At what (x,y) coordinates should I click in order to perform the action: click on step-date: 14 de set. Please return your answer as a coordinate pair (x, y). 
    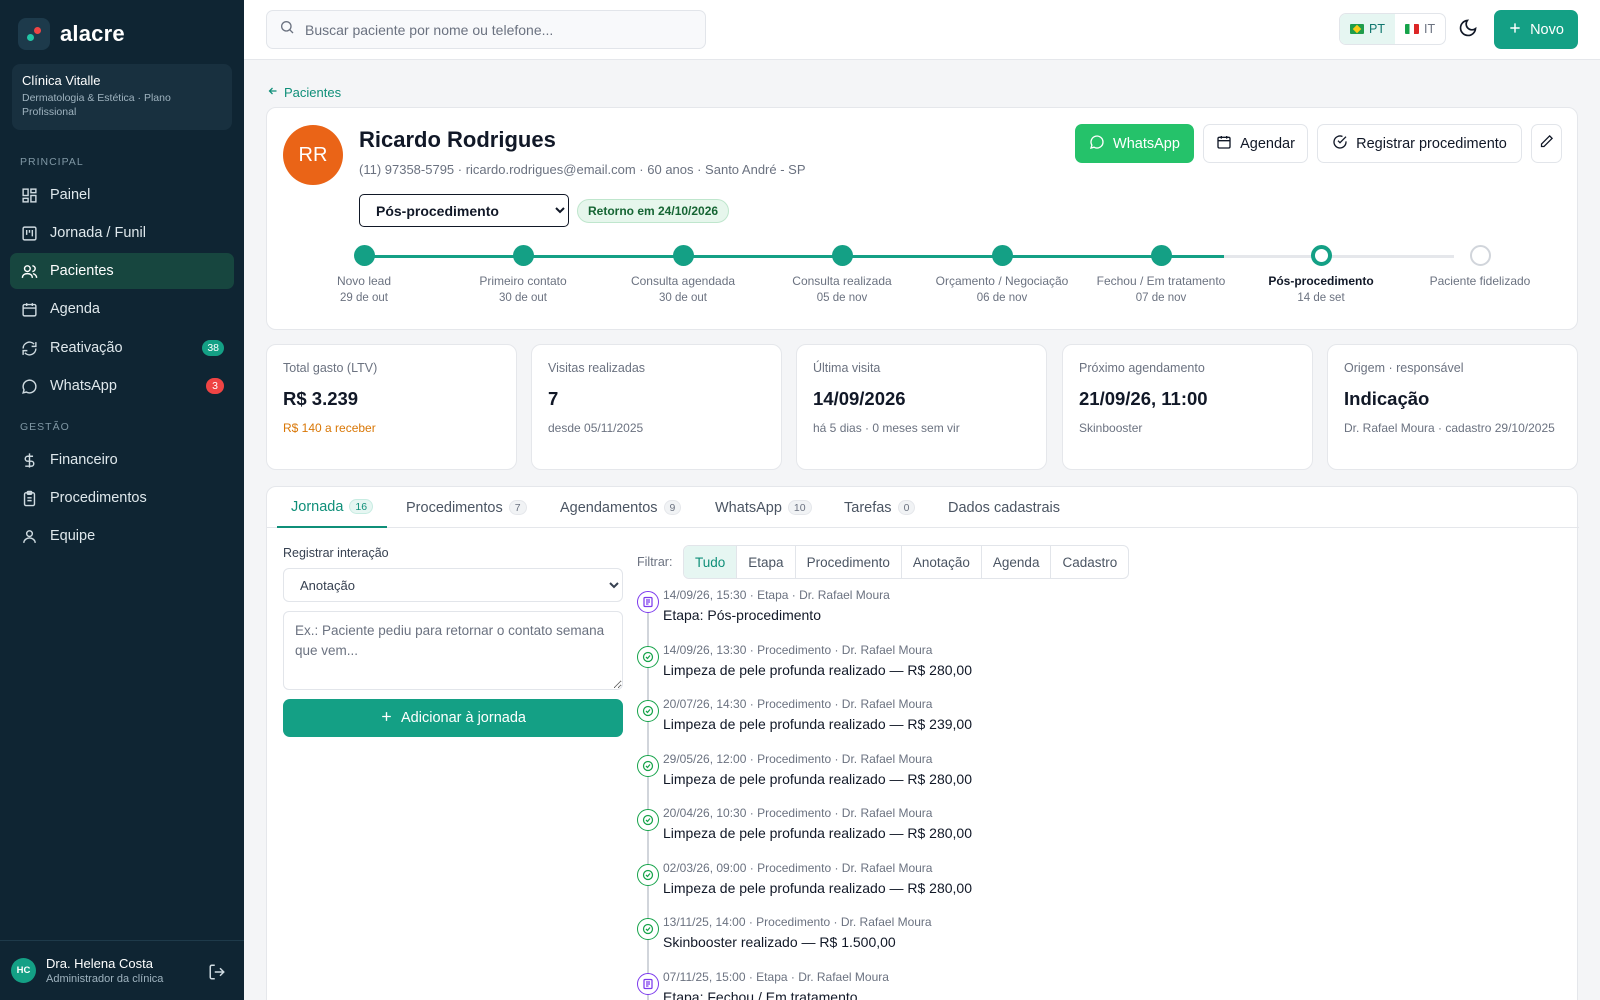
    Looking at the image, I should click on (1321, 298).